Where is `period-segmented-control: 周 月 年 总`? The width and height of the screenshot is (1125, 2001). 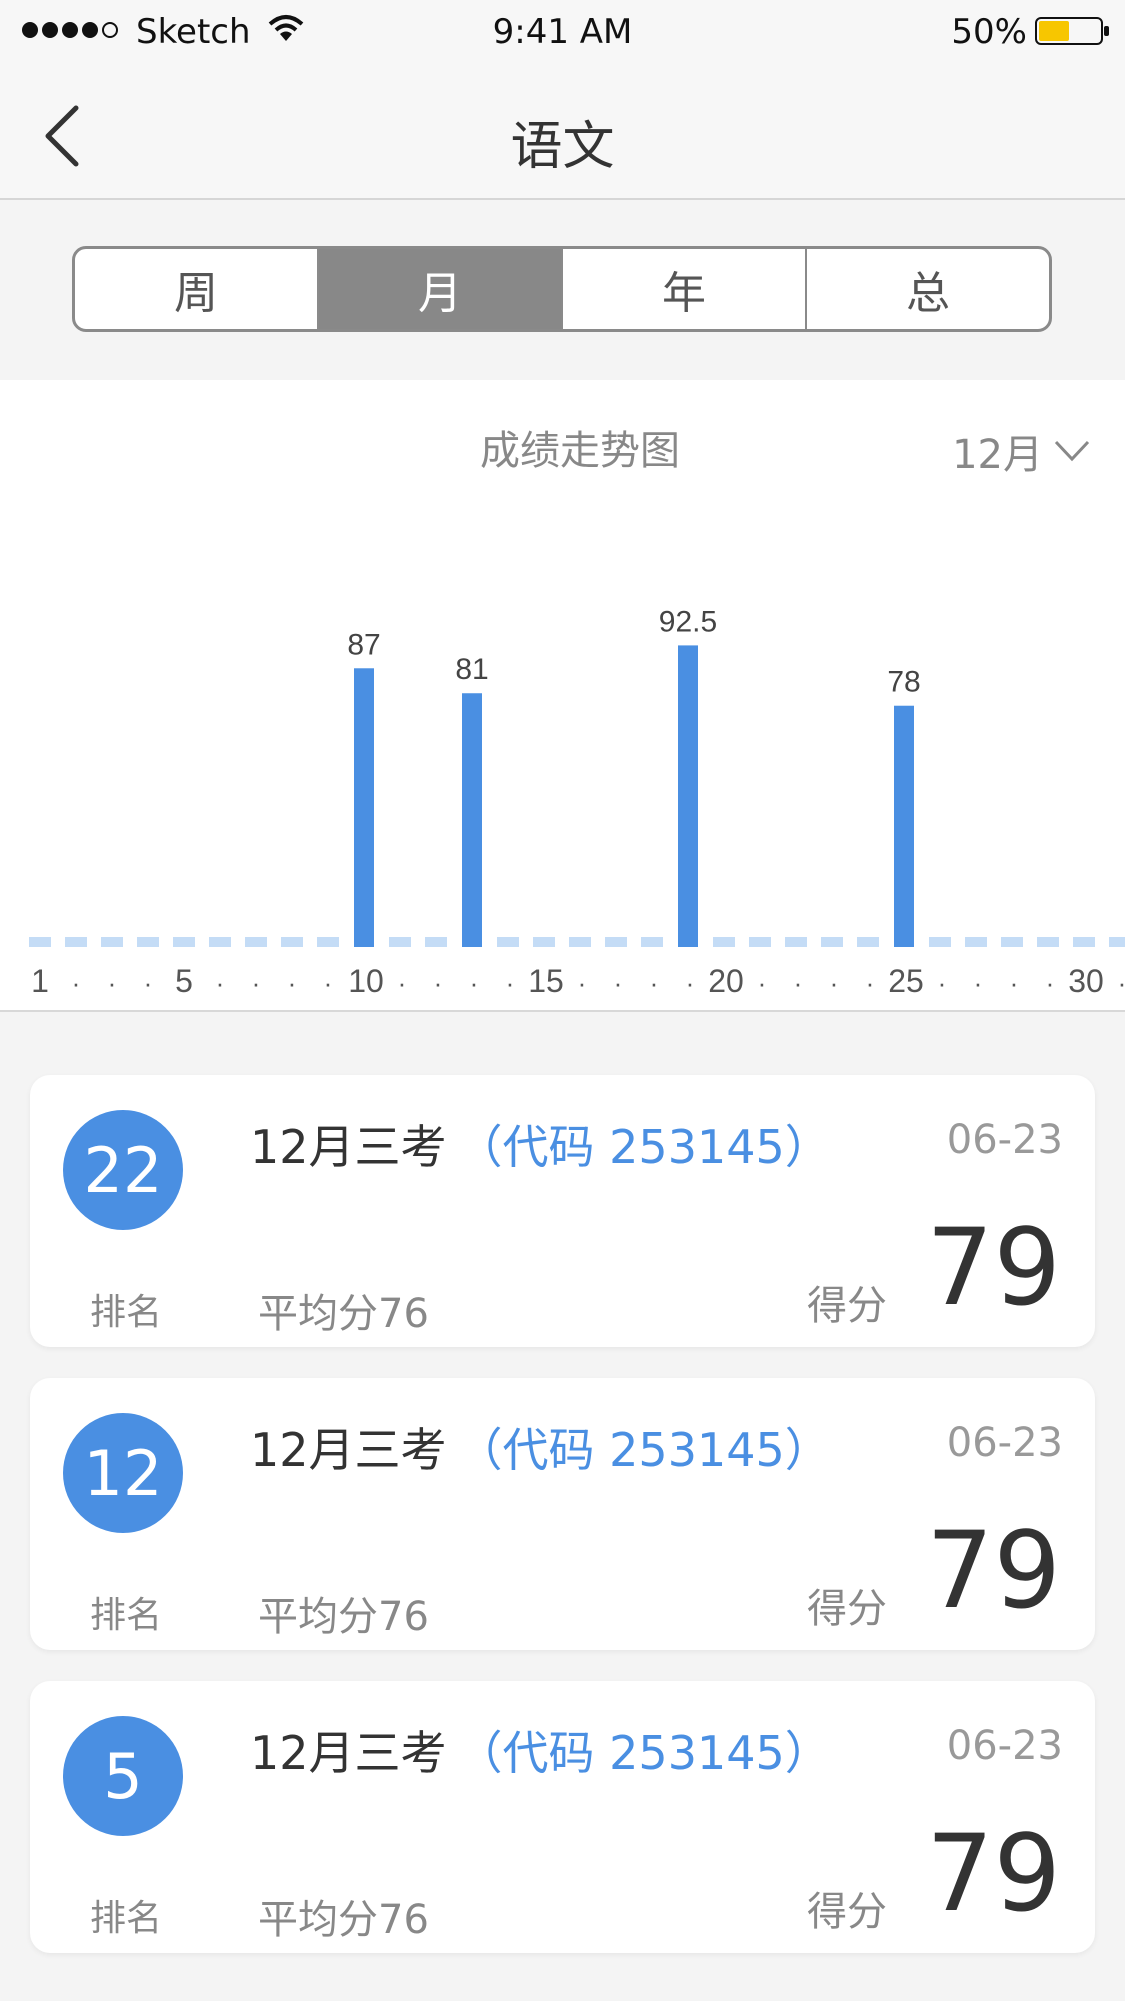 period-segmented-control: 周 月 年 总 is located at coordinates (562, 289).